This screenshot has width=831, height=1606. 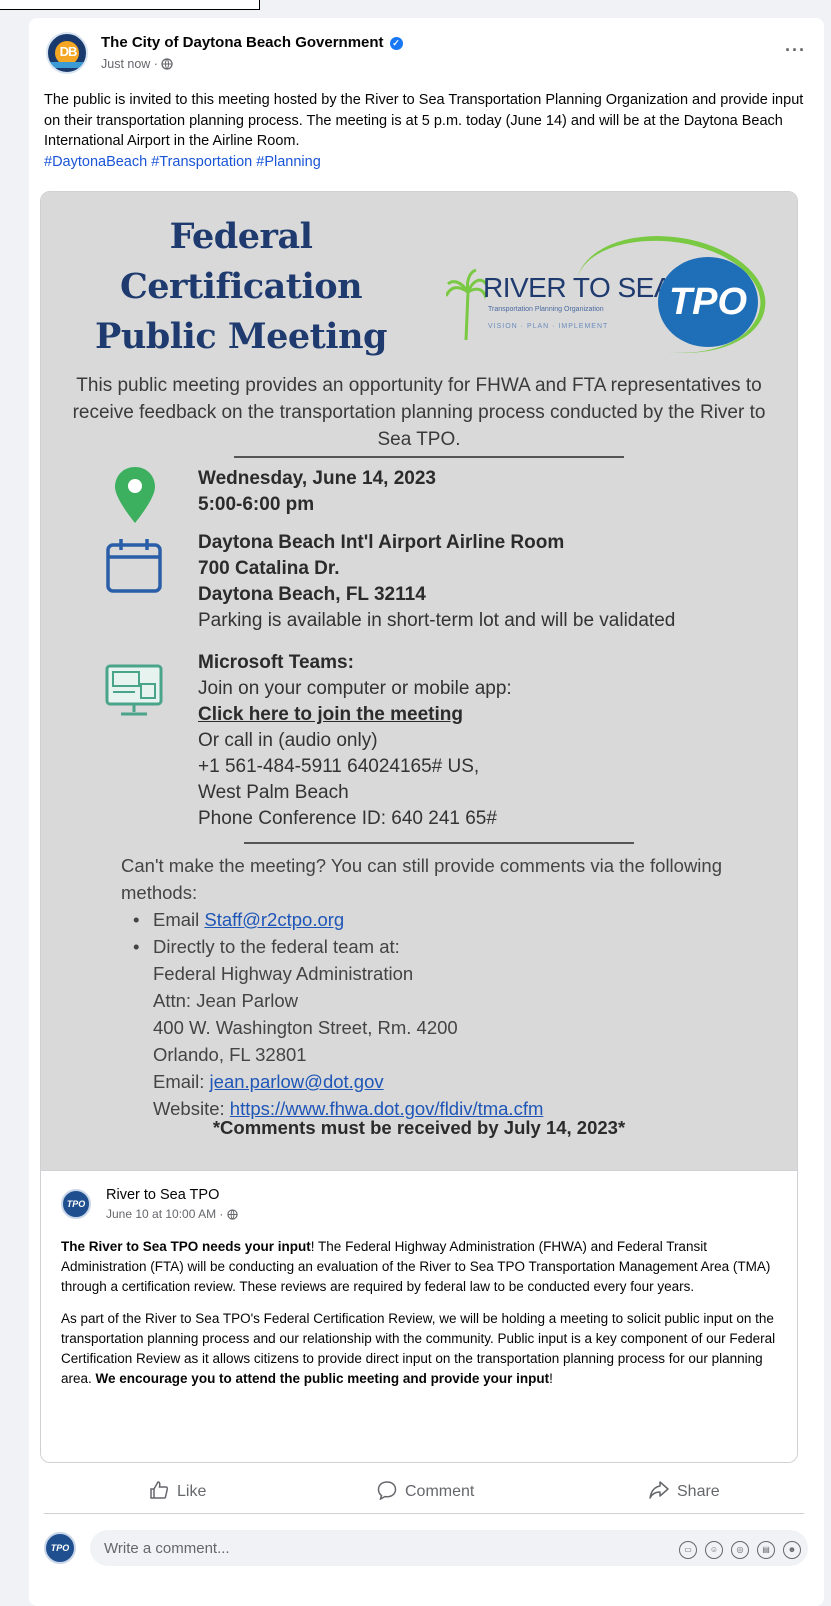 I want to click on phone-number: +1 561-484-5911 64024165# US,, so click(x=339, y=766).